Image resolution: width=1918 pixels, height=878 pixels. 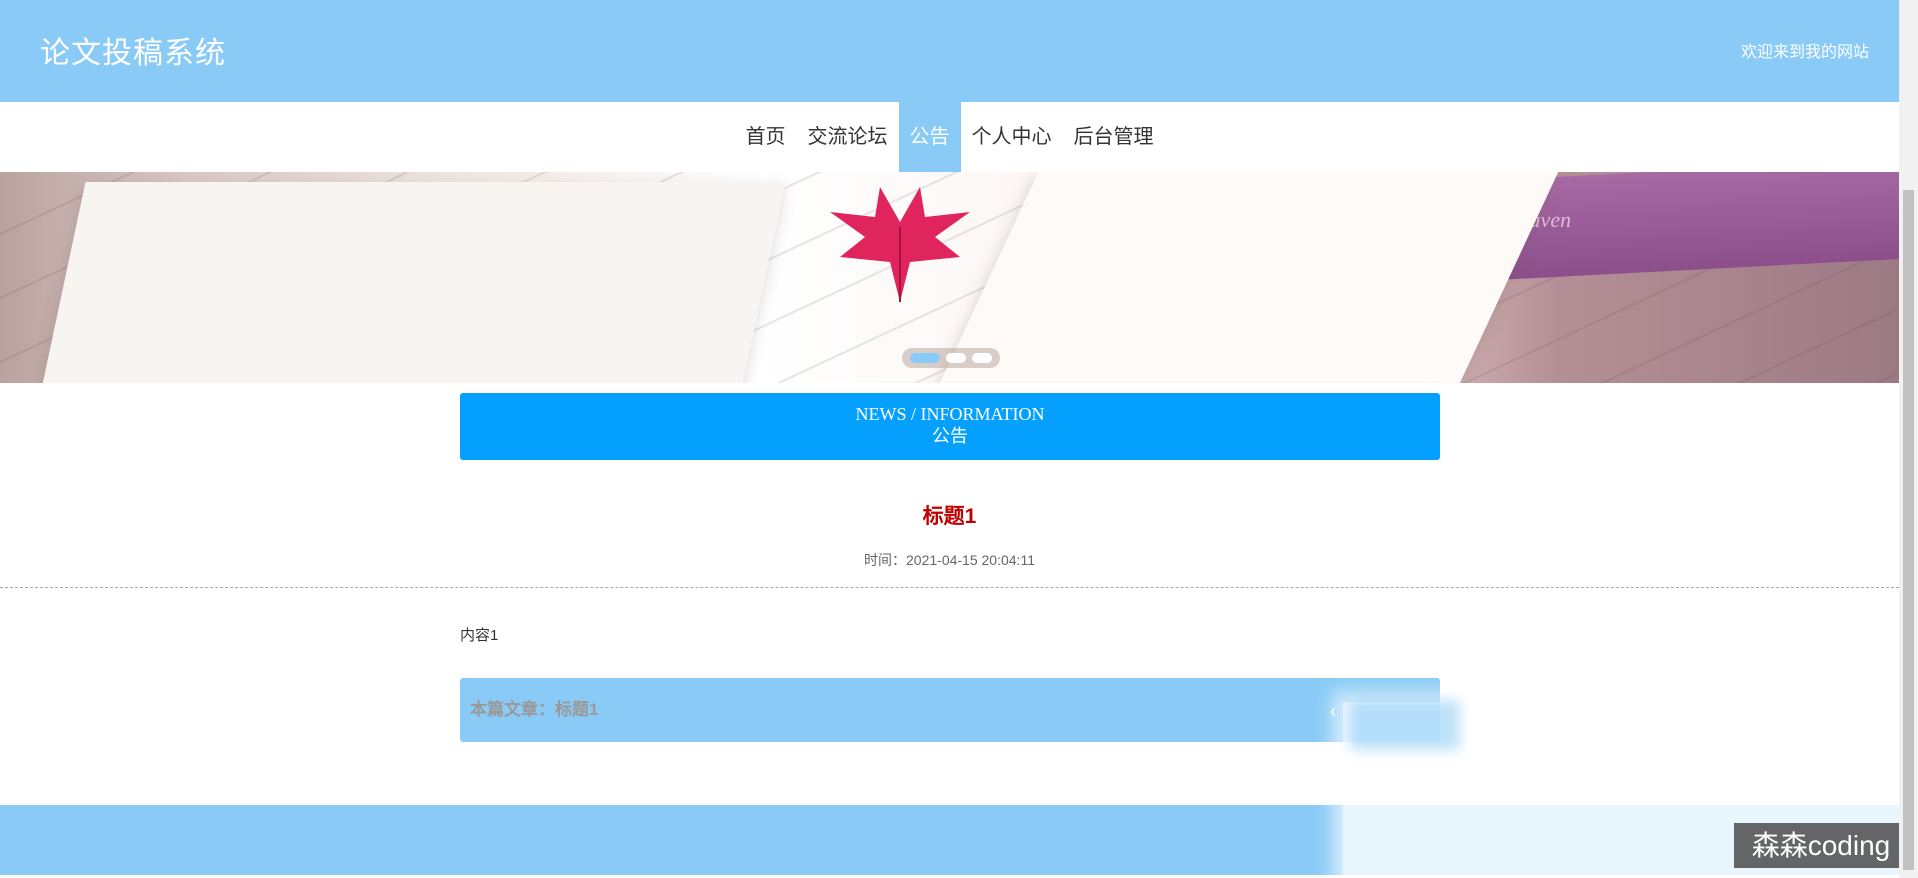 I want to click on carousel-indicators, so click(x=951, y=358).